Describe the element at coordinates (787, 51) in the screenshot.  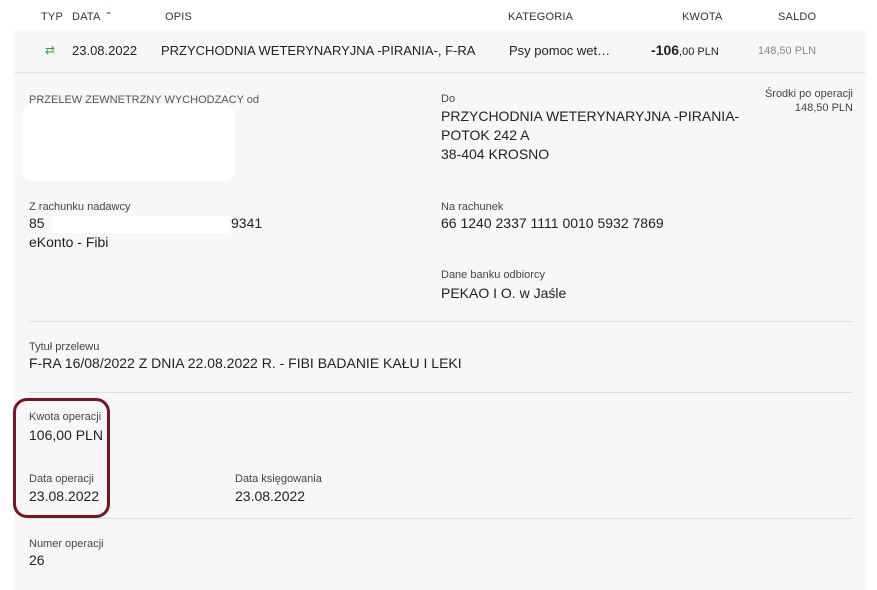
I see `transaction-balance: 148,50 PLN` at that location.